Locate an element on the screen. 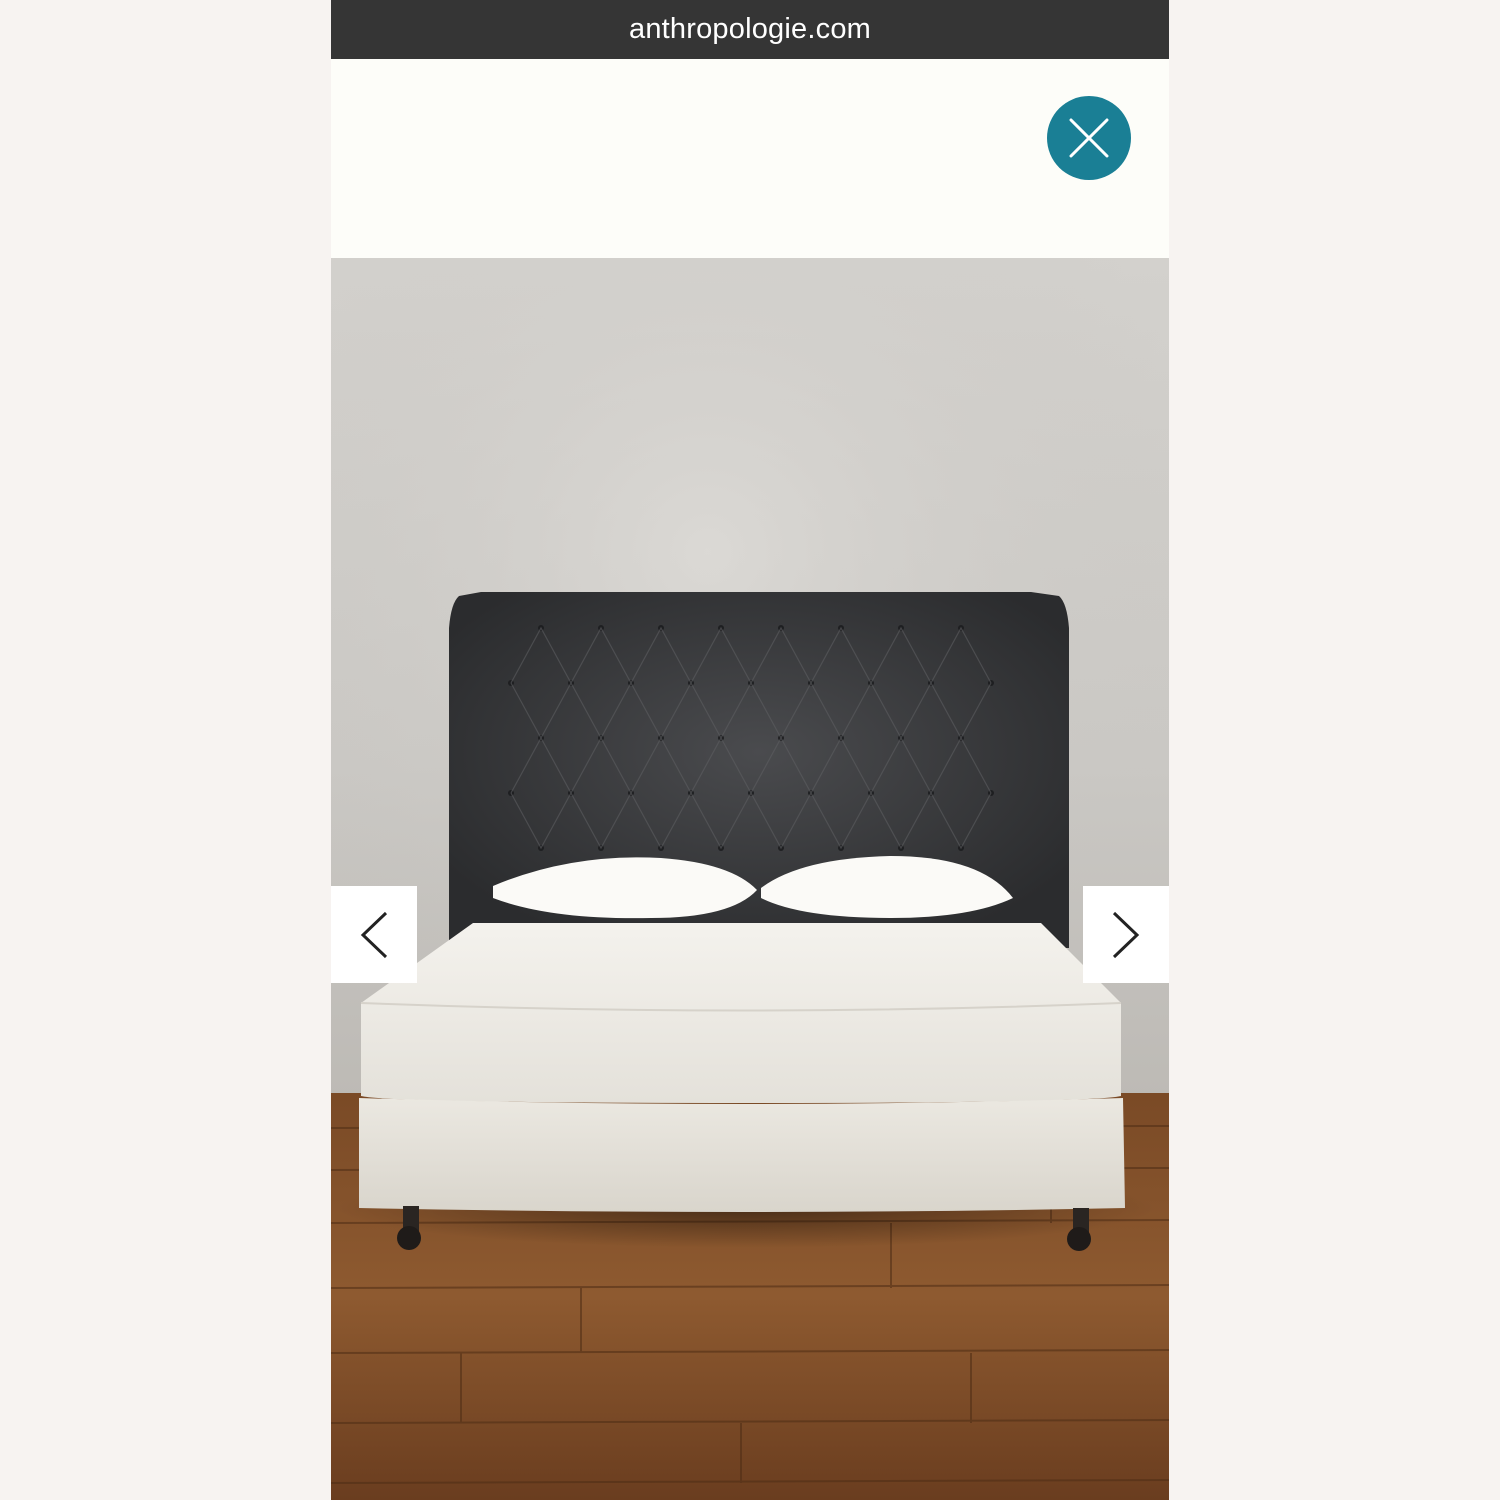 Image resolution: width=1500 pixels, height=1500 pixels. chevron-left-icon is located at coordinates (374, 934).